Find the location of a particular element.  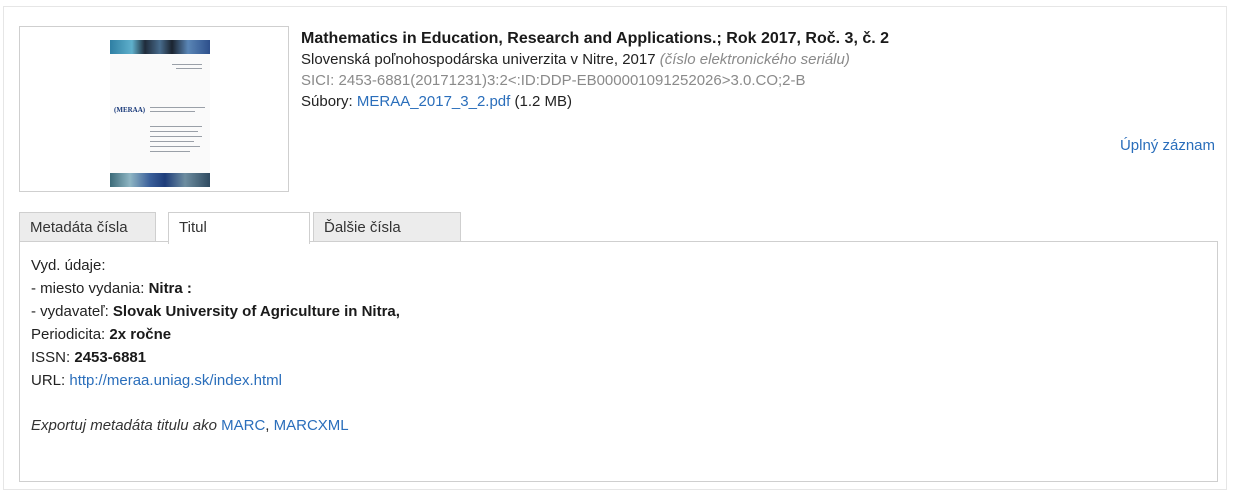

place-value: Nitra : is located at coordinates (170, 288).